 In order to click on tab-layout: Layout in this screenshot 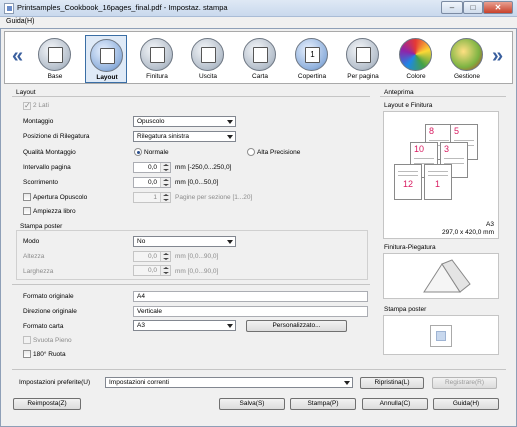, I will do `click(106, 59)`.